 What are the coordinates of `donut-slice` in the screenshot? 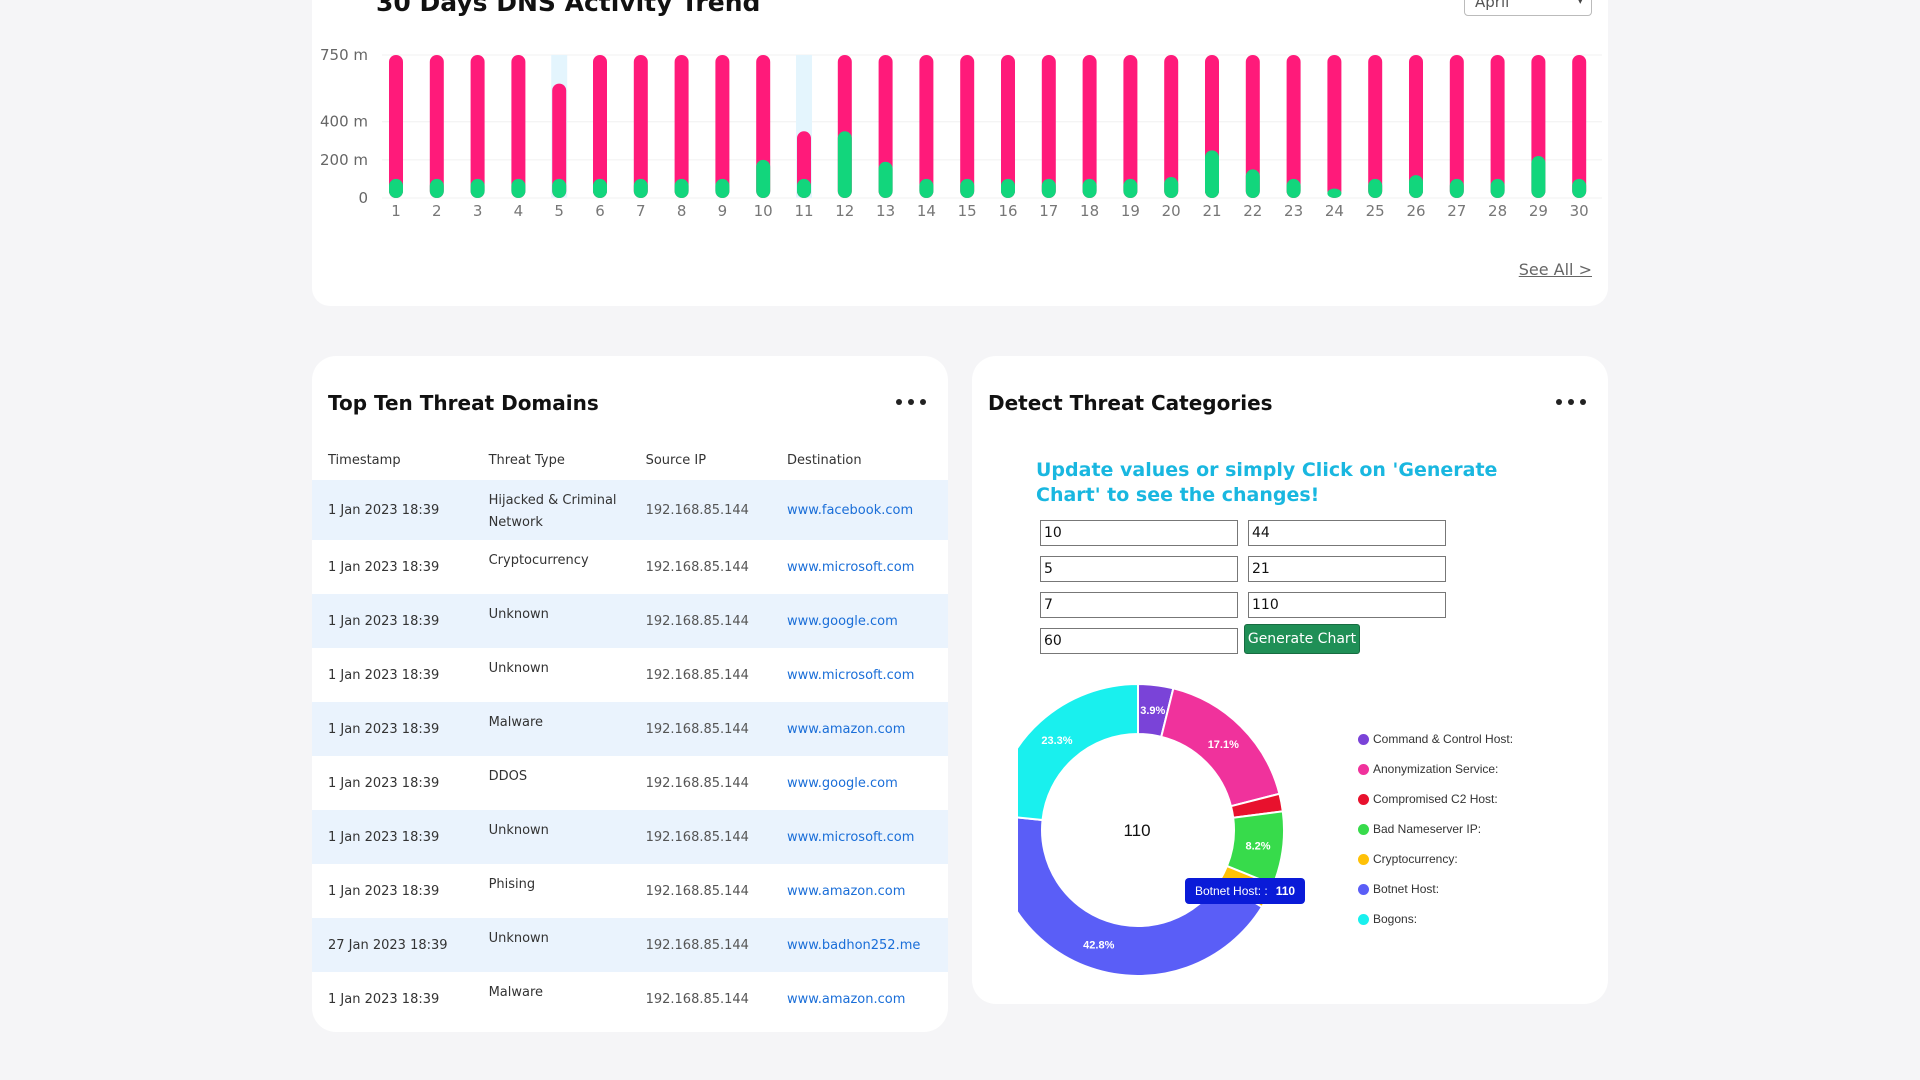 It's located at (1078, 752).